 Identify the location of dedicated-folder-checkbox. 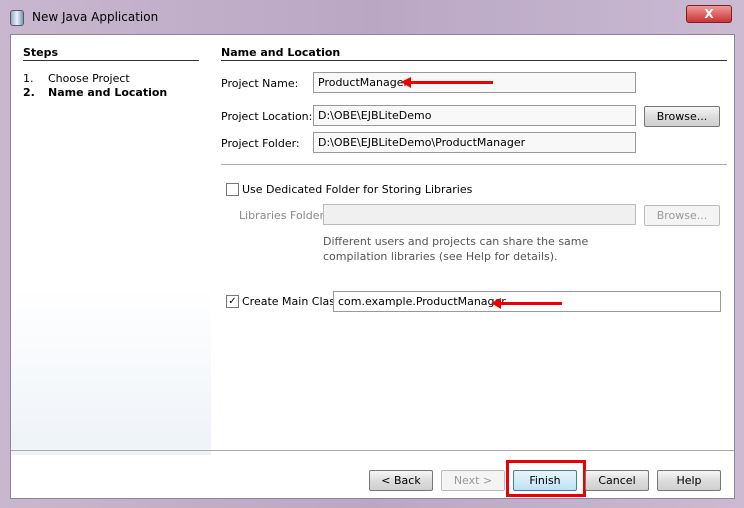
(232, 189).